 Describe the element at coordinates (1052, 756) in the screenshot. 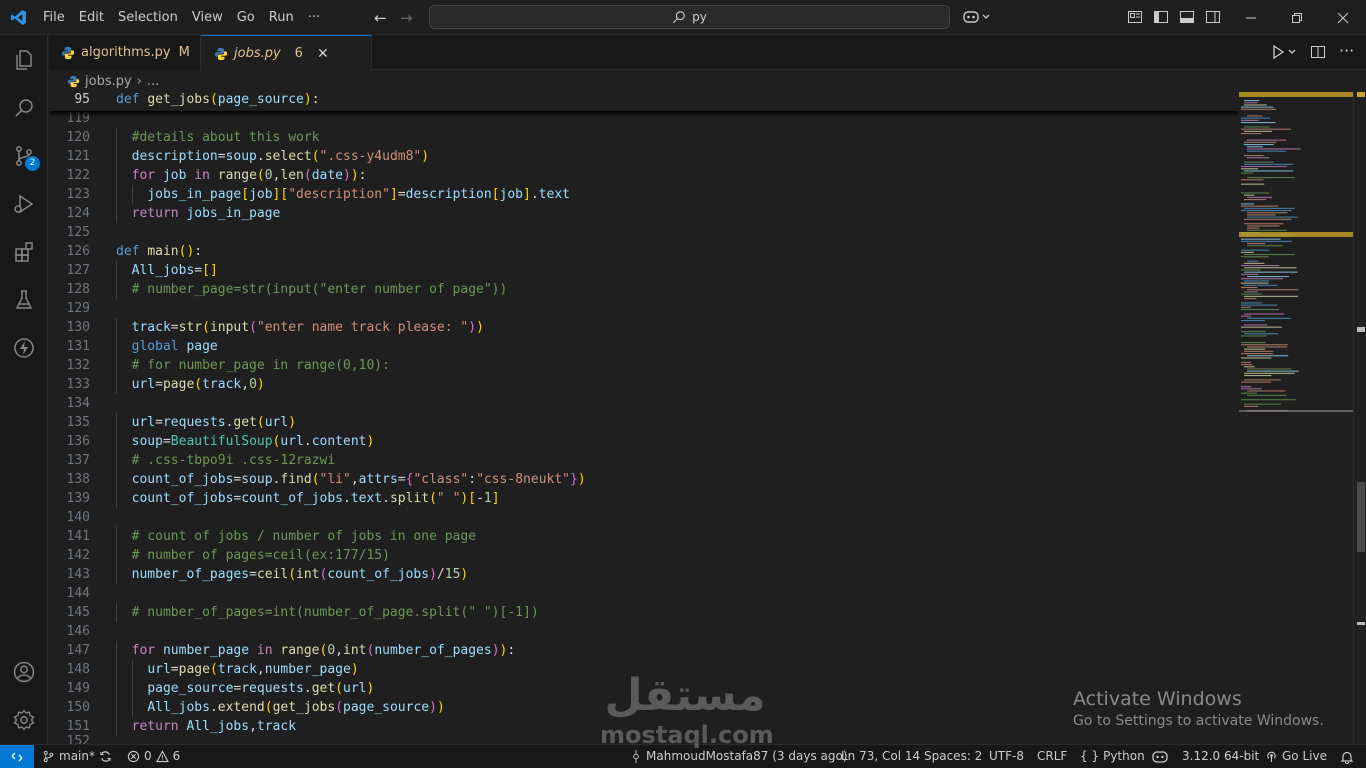

I see `eol-status: CRLF` at that location.